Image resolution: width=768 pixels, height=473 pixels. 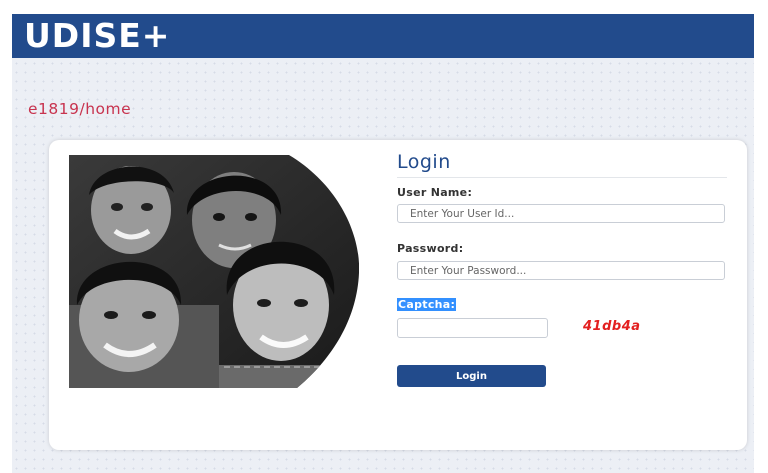 I want to click on password-input, so click(x=561, y=270).